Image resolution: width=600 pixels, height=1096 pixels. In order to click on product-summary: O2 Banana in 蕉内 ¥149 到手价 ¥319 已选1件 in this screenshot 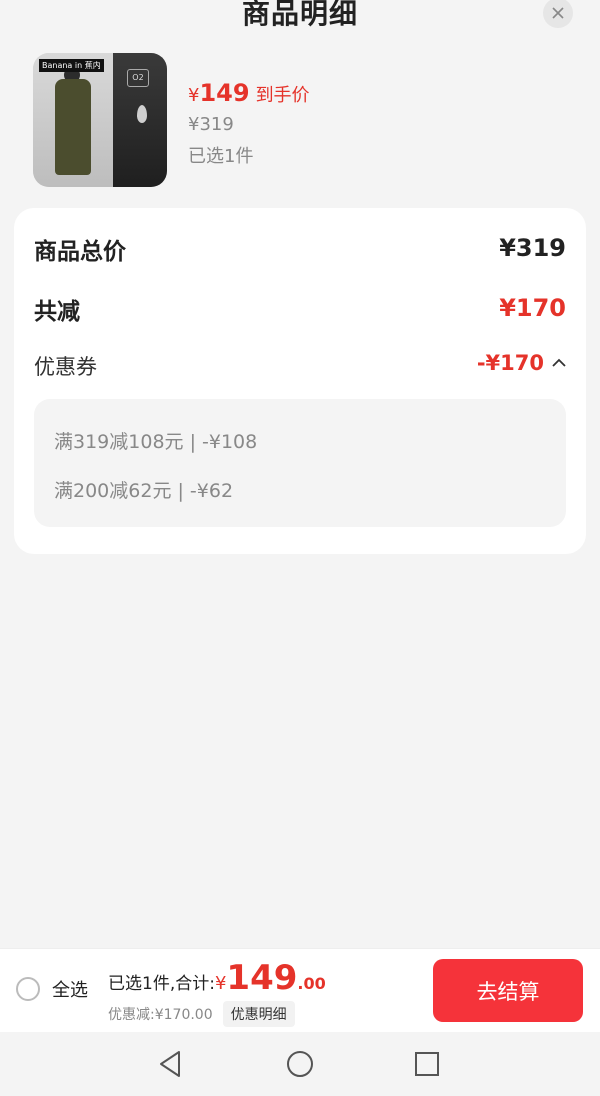, I will do `click(303, 120)`.